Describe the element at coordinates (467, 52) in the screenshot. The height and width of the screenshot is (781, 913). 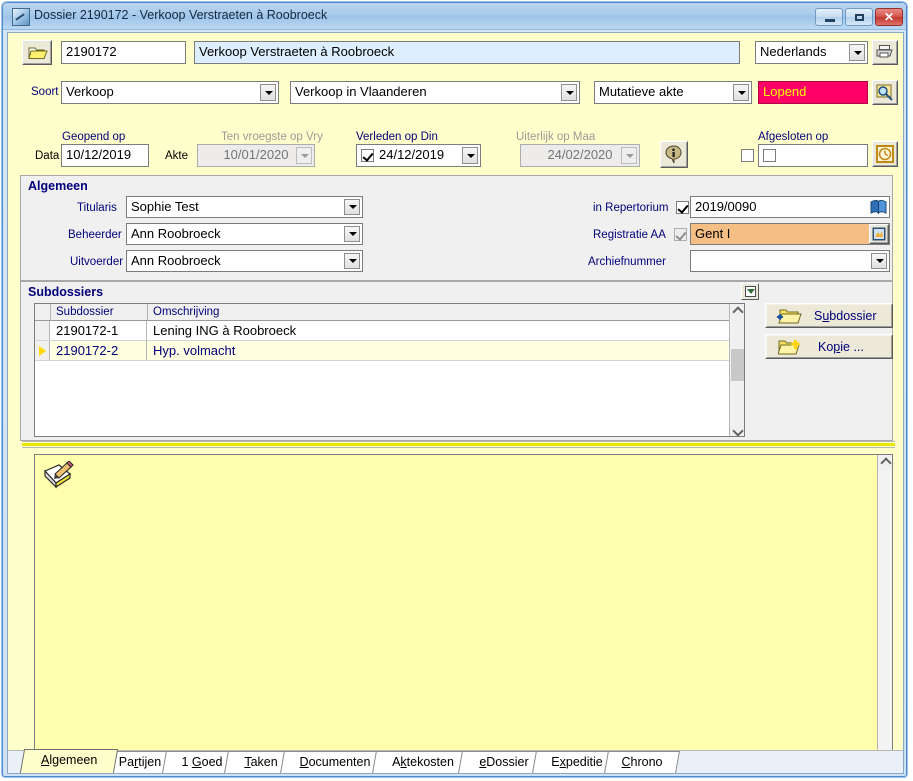
I see `dossier-description-input: Verkoop Verstraeten à Roobroeck` at that location.